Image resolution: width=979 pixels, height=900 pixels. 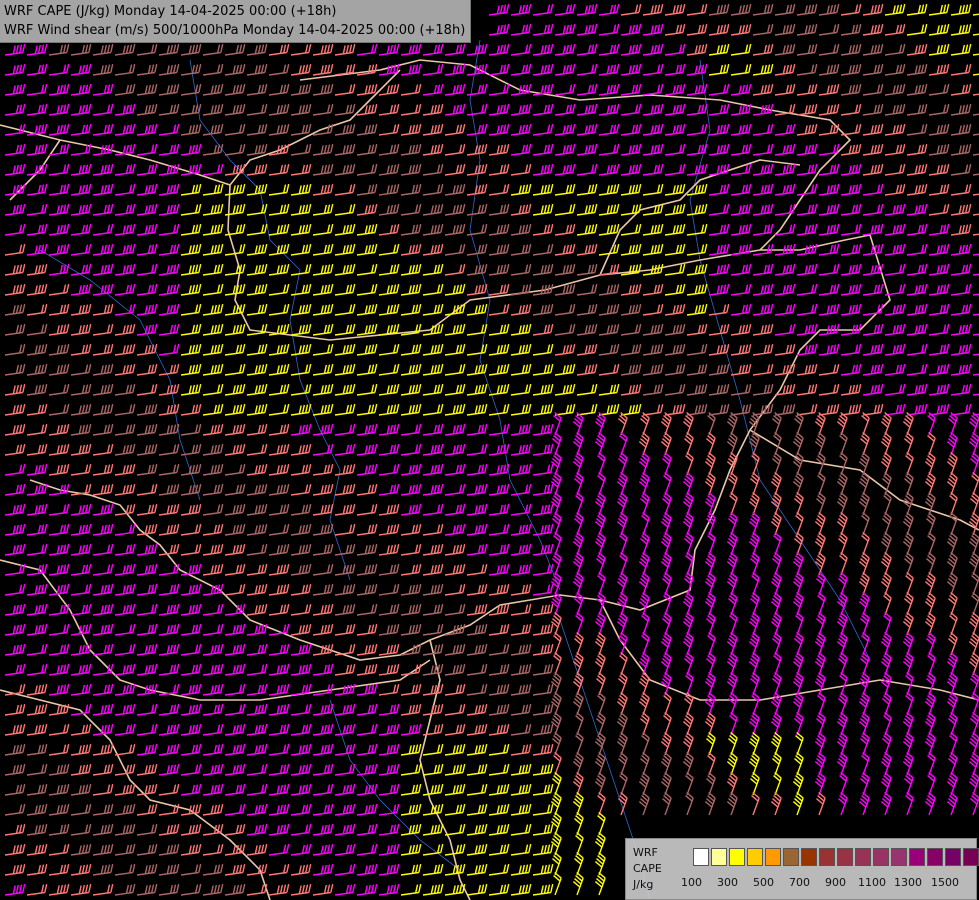 What do you see at coordinates (836, 857) in the screenshot?
I see `legend-swatches` at bounding box center [836, 857].